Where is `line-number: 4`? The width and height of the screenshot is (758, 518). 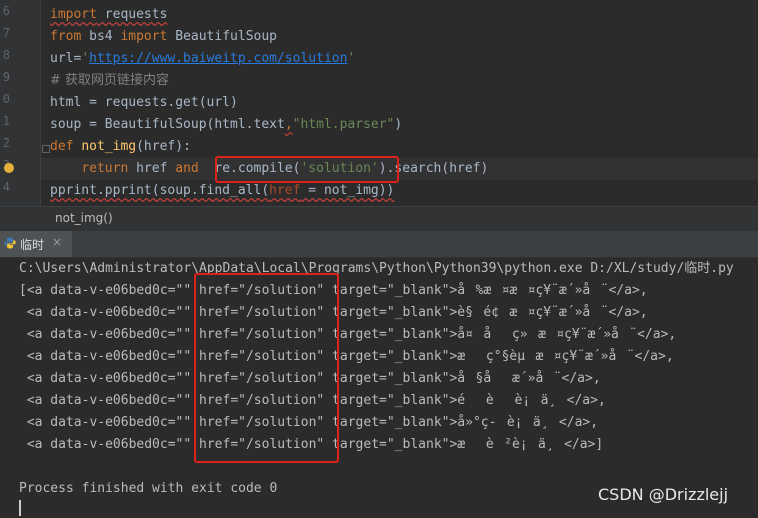
line-number: 4 is located at coordinates (6, 187).